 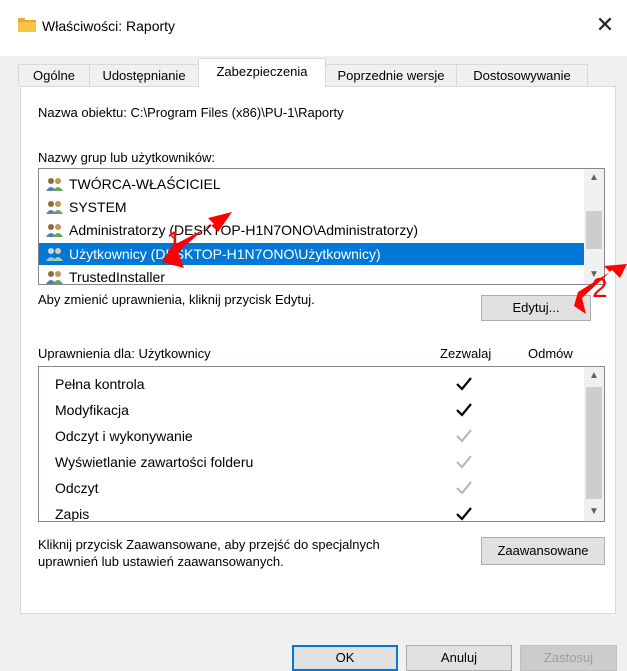 I want to click on permissions-for-label: Uprawnienia dla: Użytkownicy, so click(x=124, y=353).